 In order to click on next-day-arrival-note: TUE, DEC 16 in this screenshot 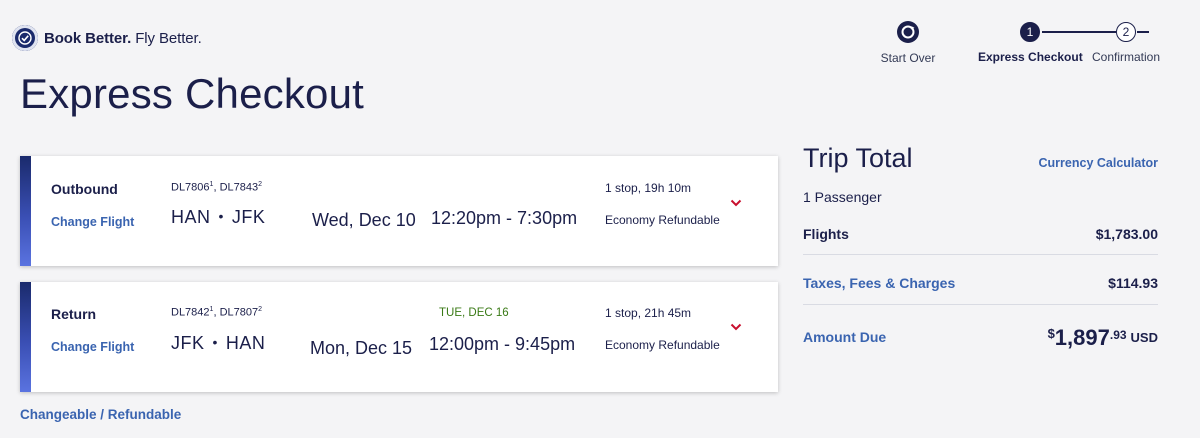, I will do `click(474, 313)`.